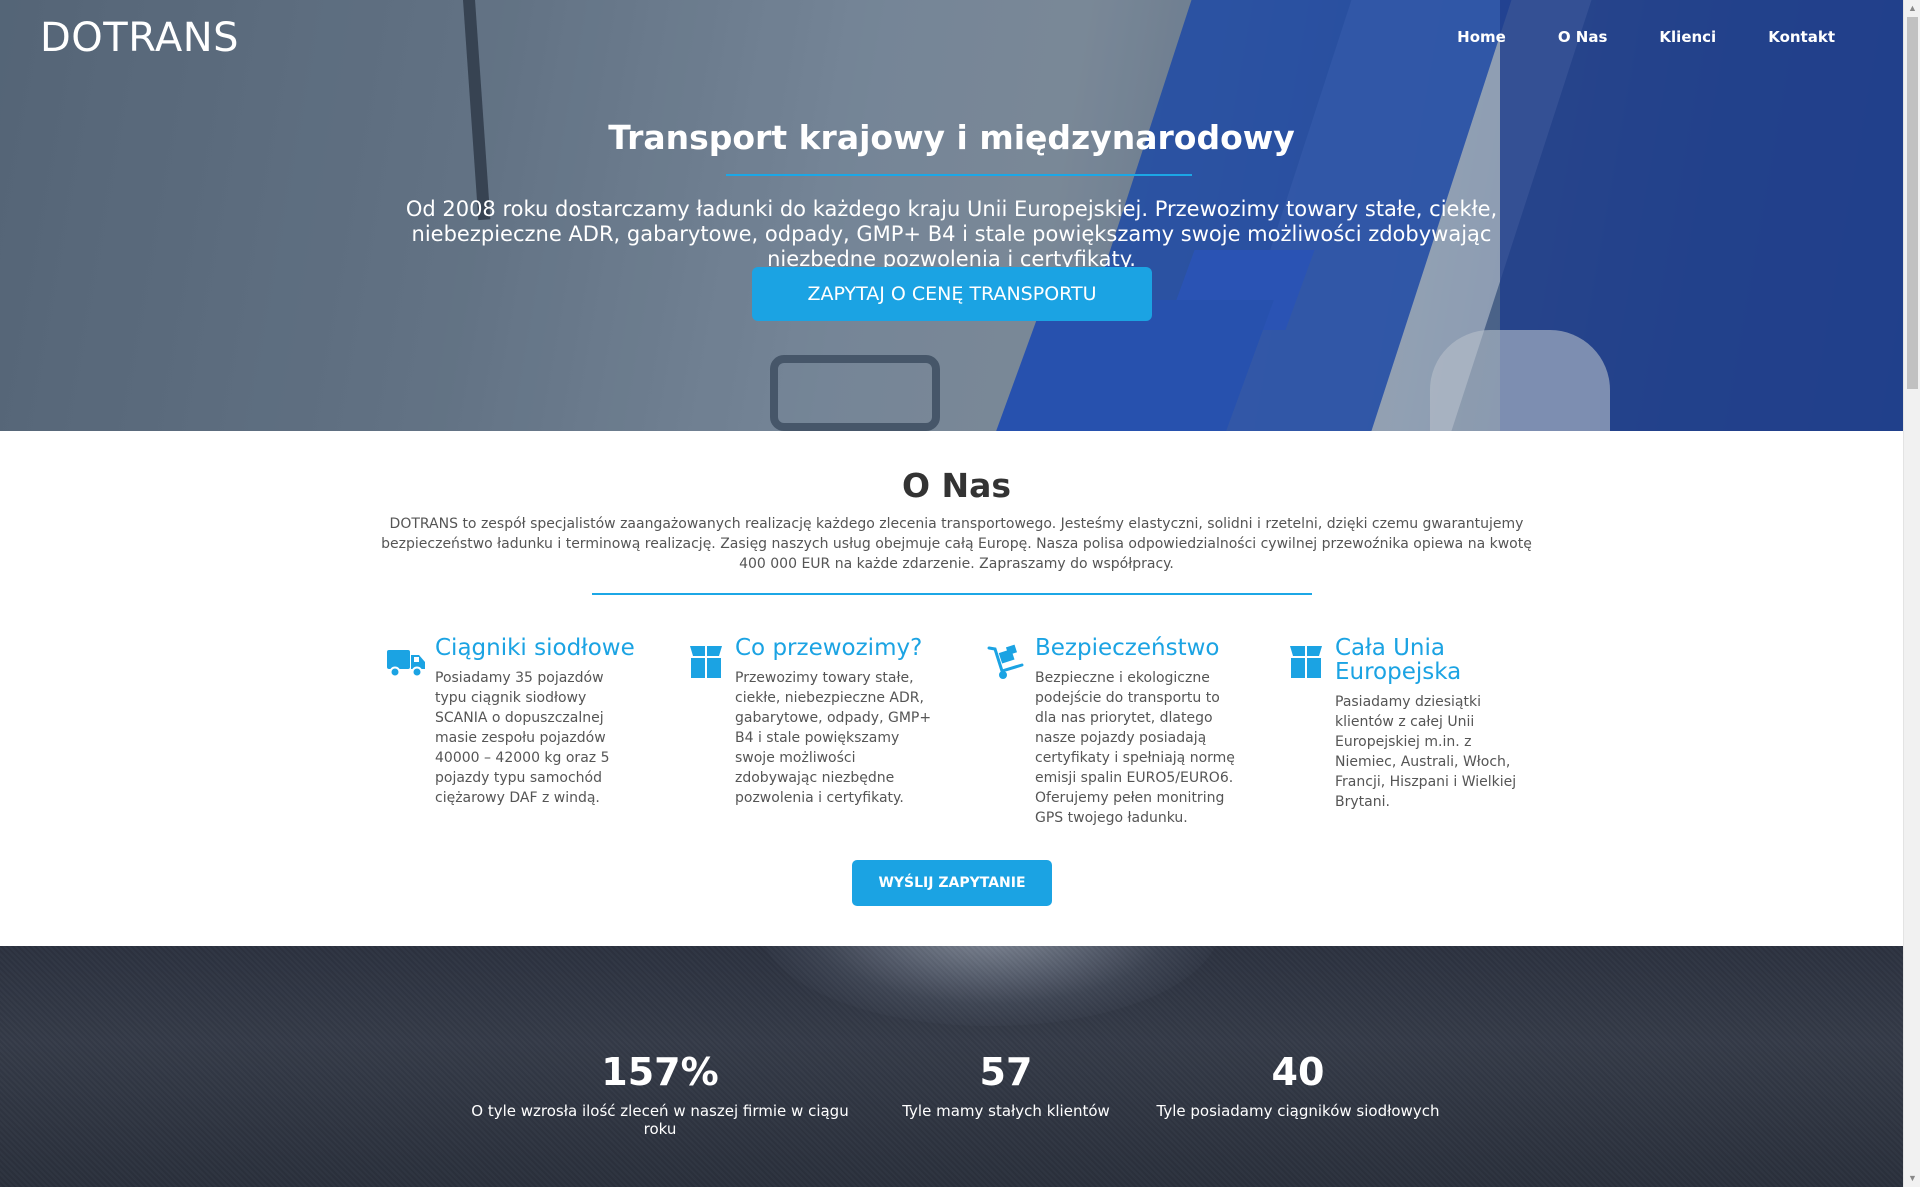  I want to click on page-scrollbar: ▲ ▼, so click(1911, 593).